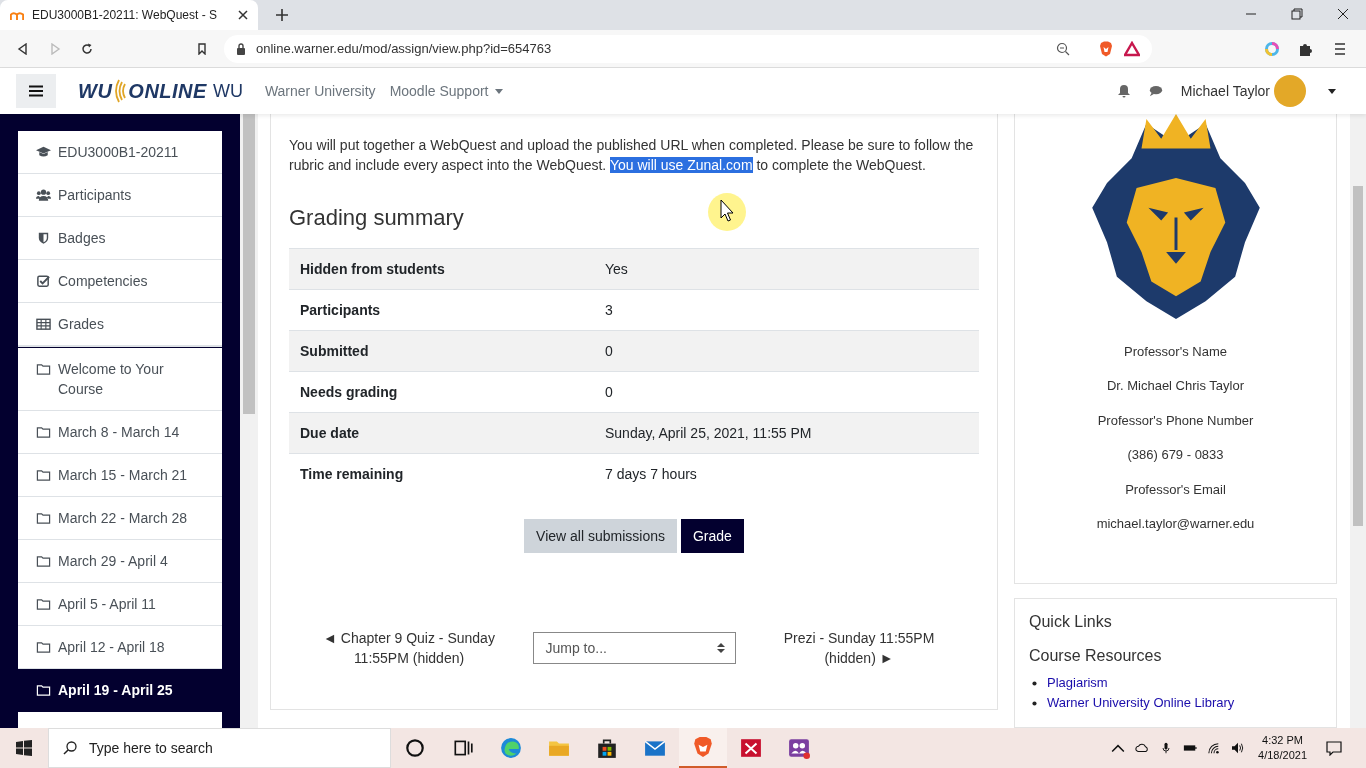 The image size is (1366, 768). I want to click on sidebar-item: Welcome to Your Course, so click(120, 379).